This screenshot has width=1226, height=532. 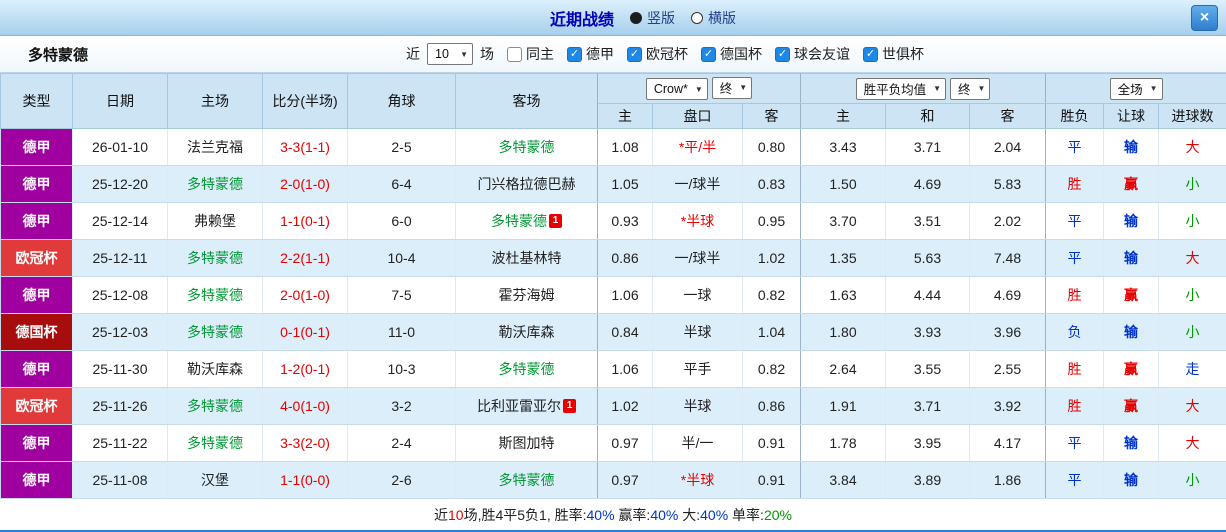 I want to click on avg-type-select: 胜平负均值 ▼, so click(x=901, y=88).